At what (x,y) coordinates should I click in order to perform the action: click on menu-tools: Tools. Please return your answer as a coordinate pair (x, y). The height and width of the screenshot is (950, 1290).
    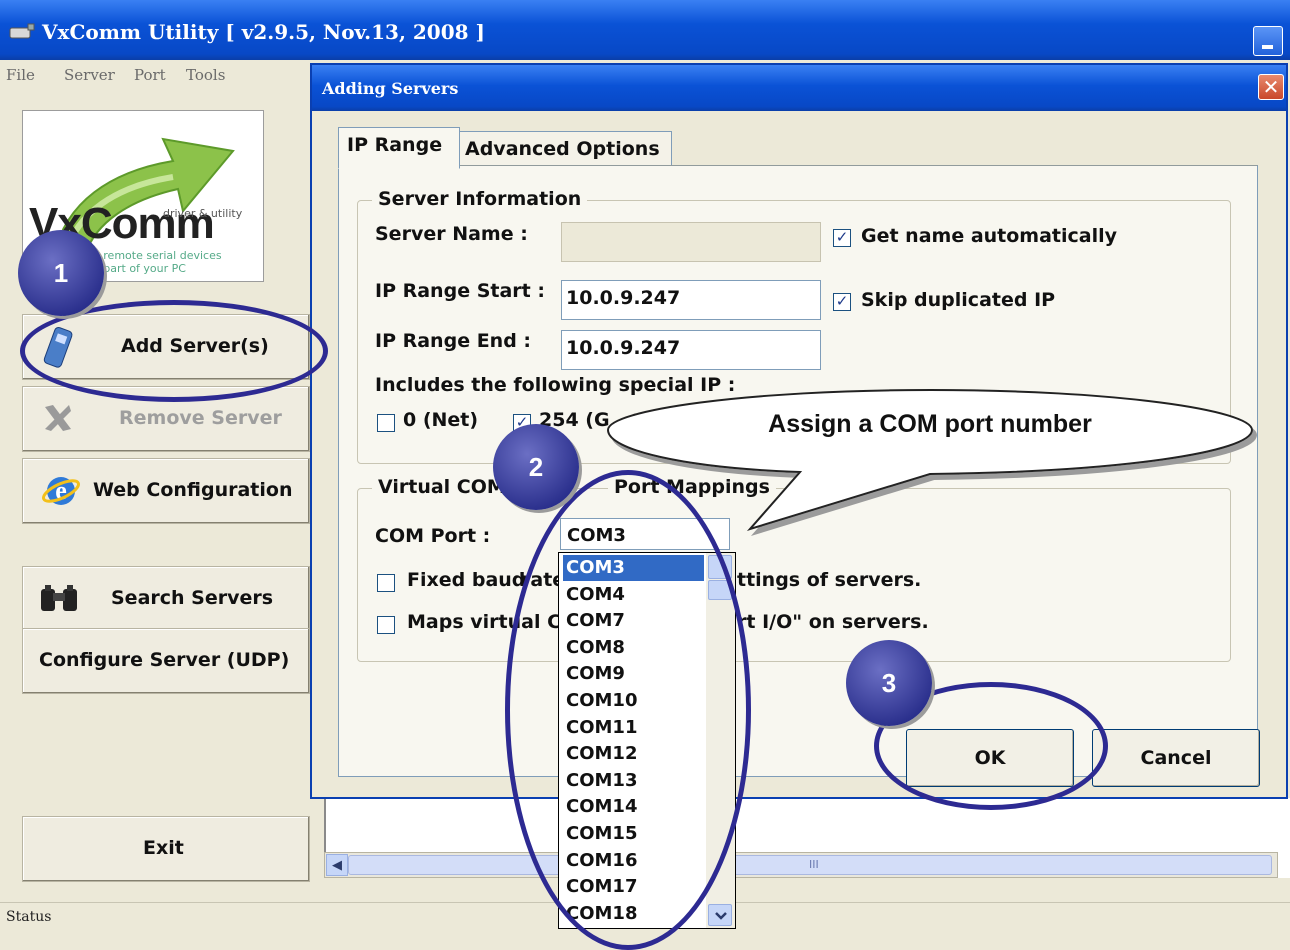
    Looking at the image, I should click on (205, 75).